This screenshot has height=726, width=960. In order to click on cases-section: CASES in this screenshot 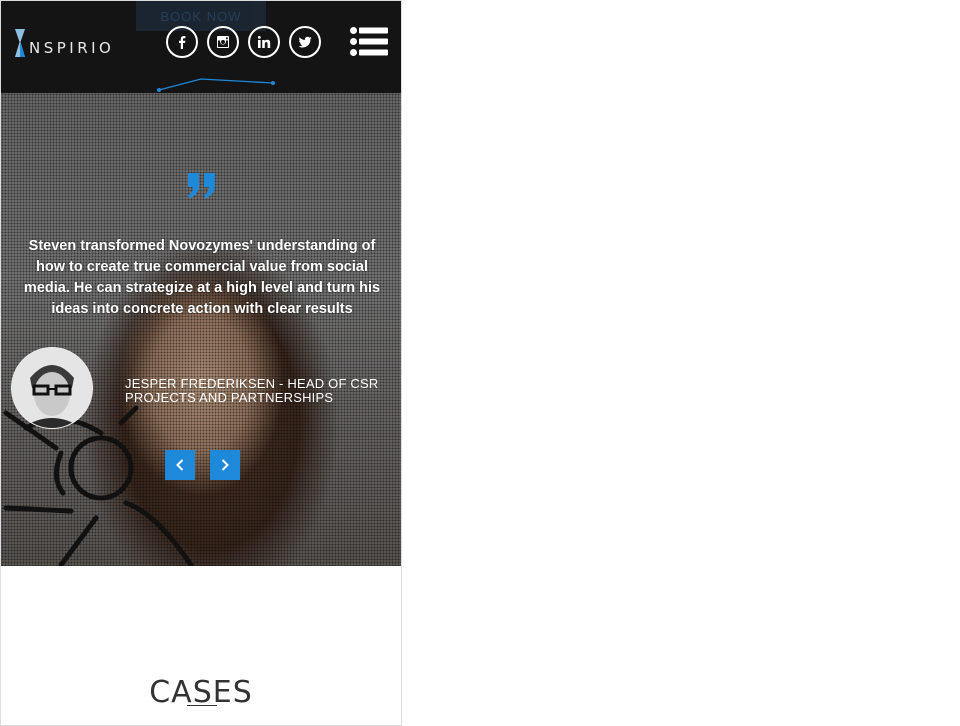, I will do `click(201, 645)`.